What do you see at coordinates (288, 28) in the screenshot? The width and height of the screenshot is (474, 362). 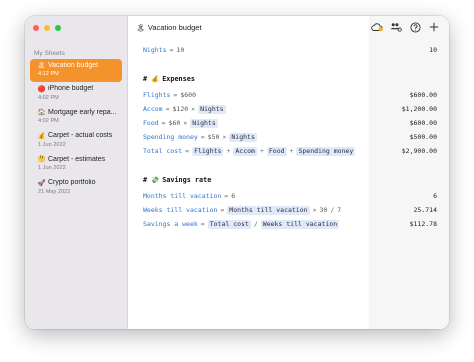 I see `toolbar: 🏝 Vacation budget` at bounding box center [288, 28].